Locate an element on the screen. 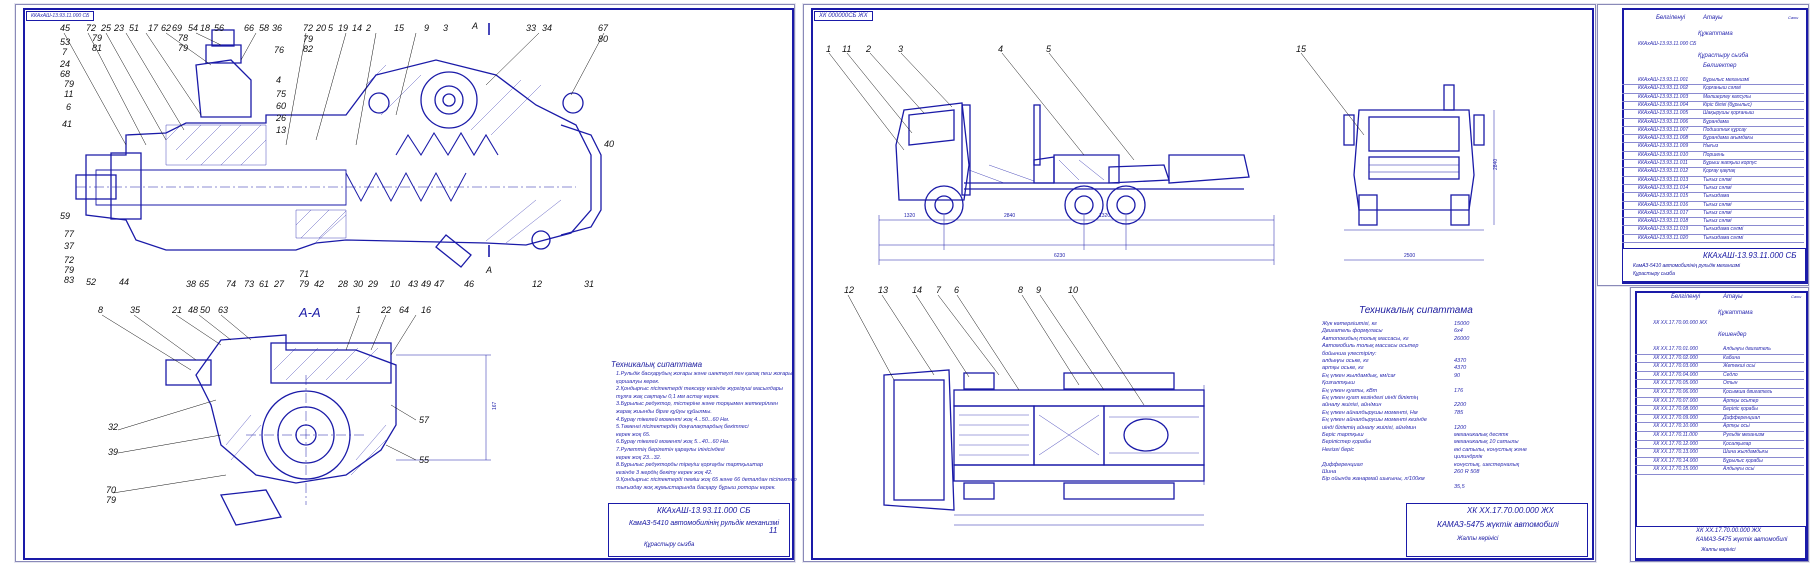 The height and width of the screenshot is (564, 1810). bom-group-asm: Кешендер is located at coordinates (1732, 335).